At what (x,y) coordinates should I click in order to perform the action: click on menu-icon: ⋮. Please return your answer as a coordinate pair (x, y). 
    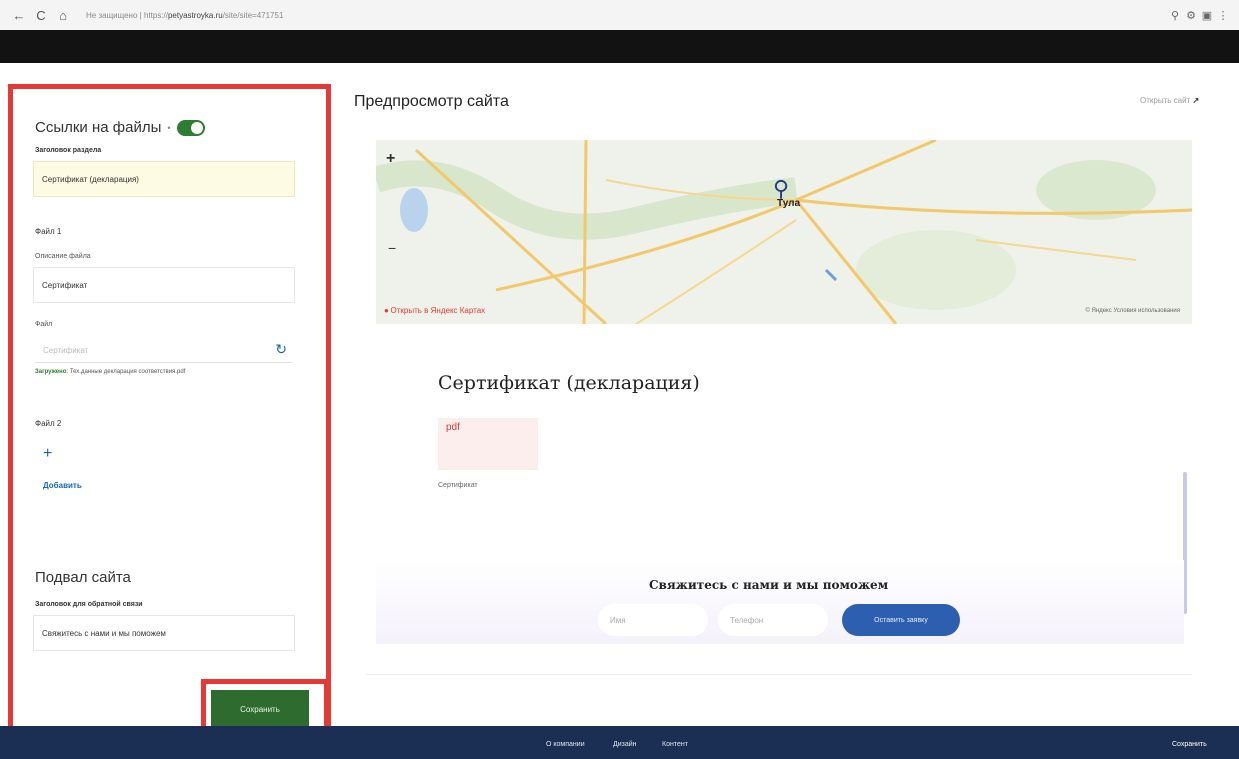
    Looking at the image, I should click on (1223, 15).